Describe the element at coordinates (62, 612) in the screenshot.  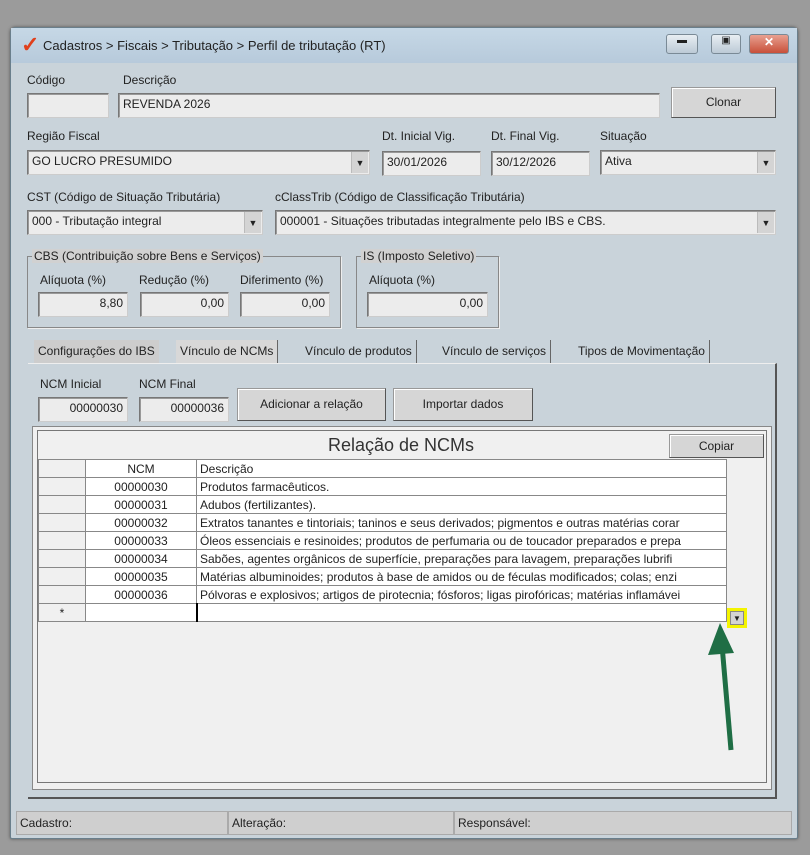
I see `new-row-marker: *` at that location.